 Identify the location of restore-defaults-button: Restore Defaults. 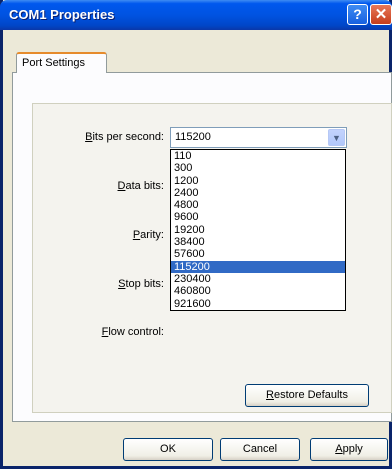
(307, 395).